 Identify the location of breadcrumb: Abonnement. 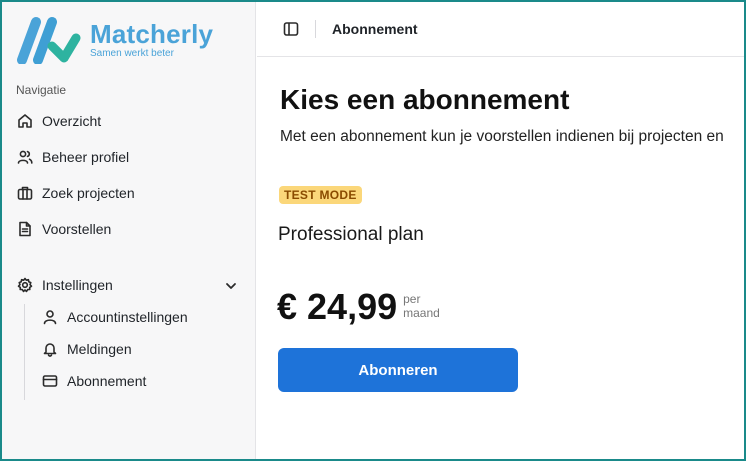
(375, 29).